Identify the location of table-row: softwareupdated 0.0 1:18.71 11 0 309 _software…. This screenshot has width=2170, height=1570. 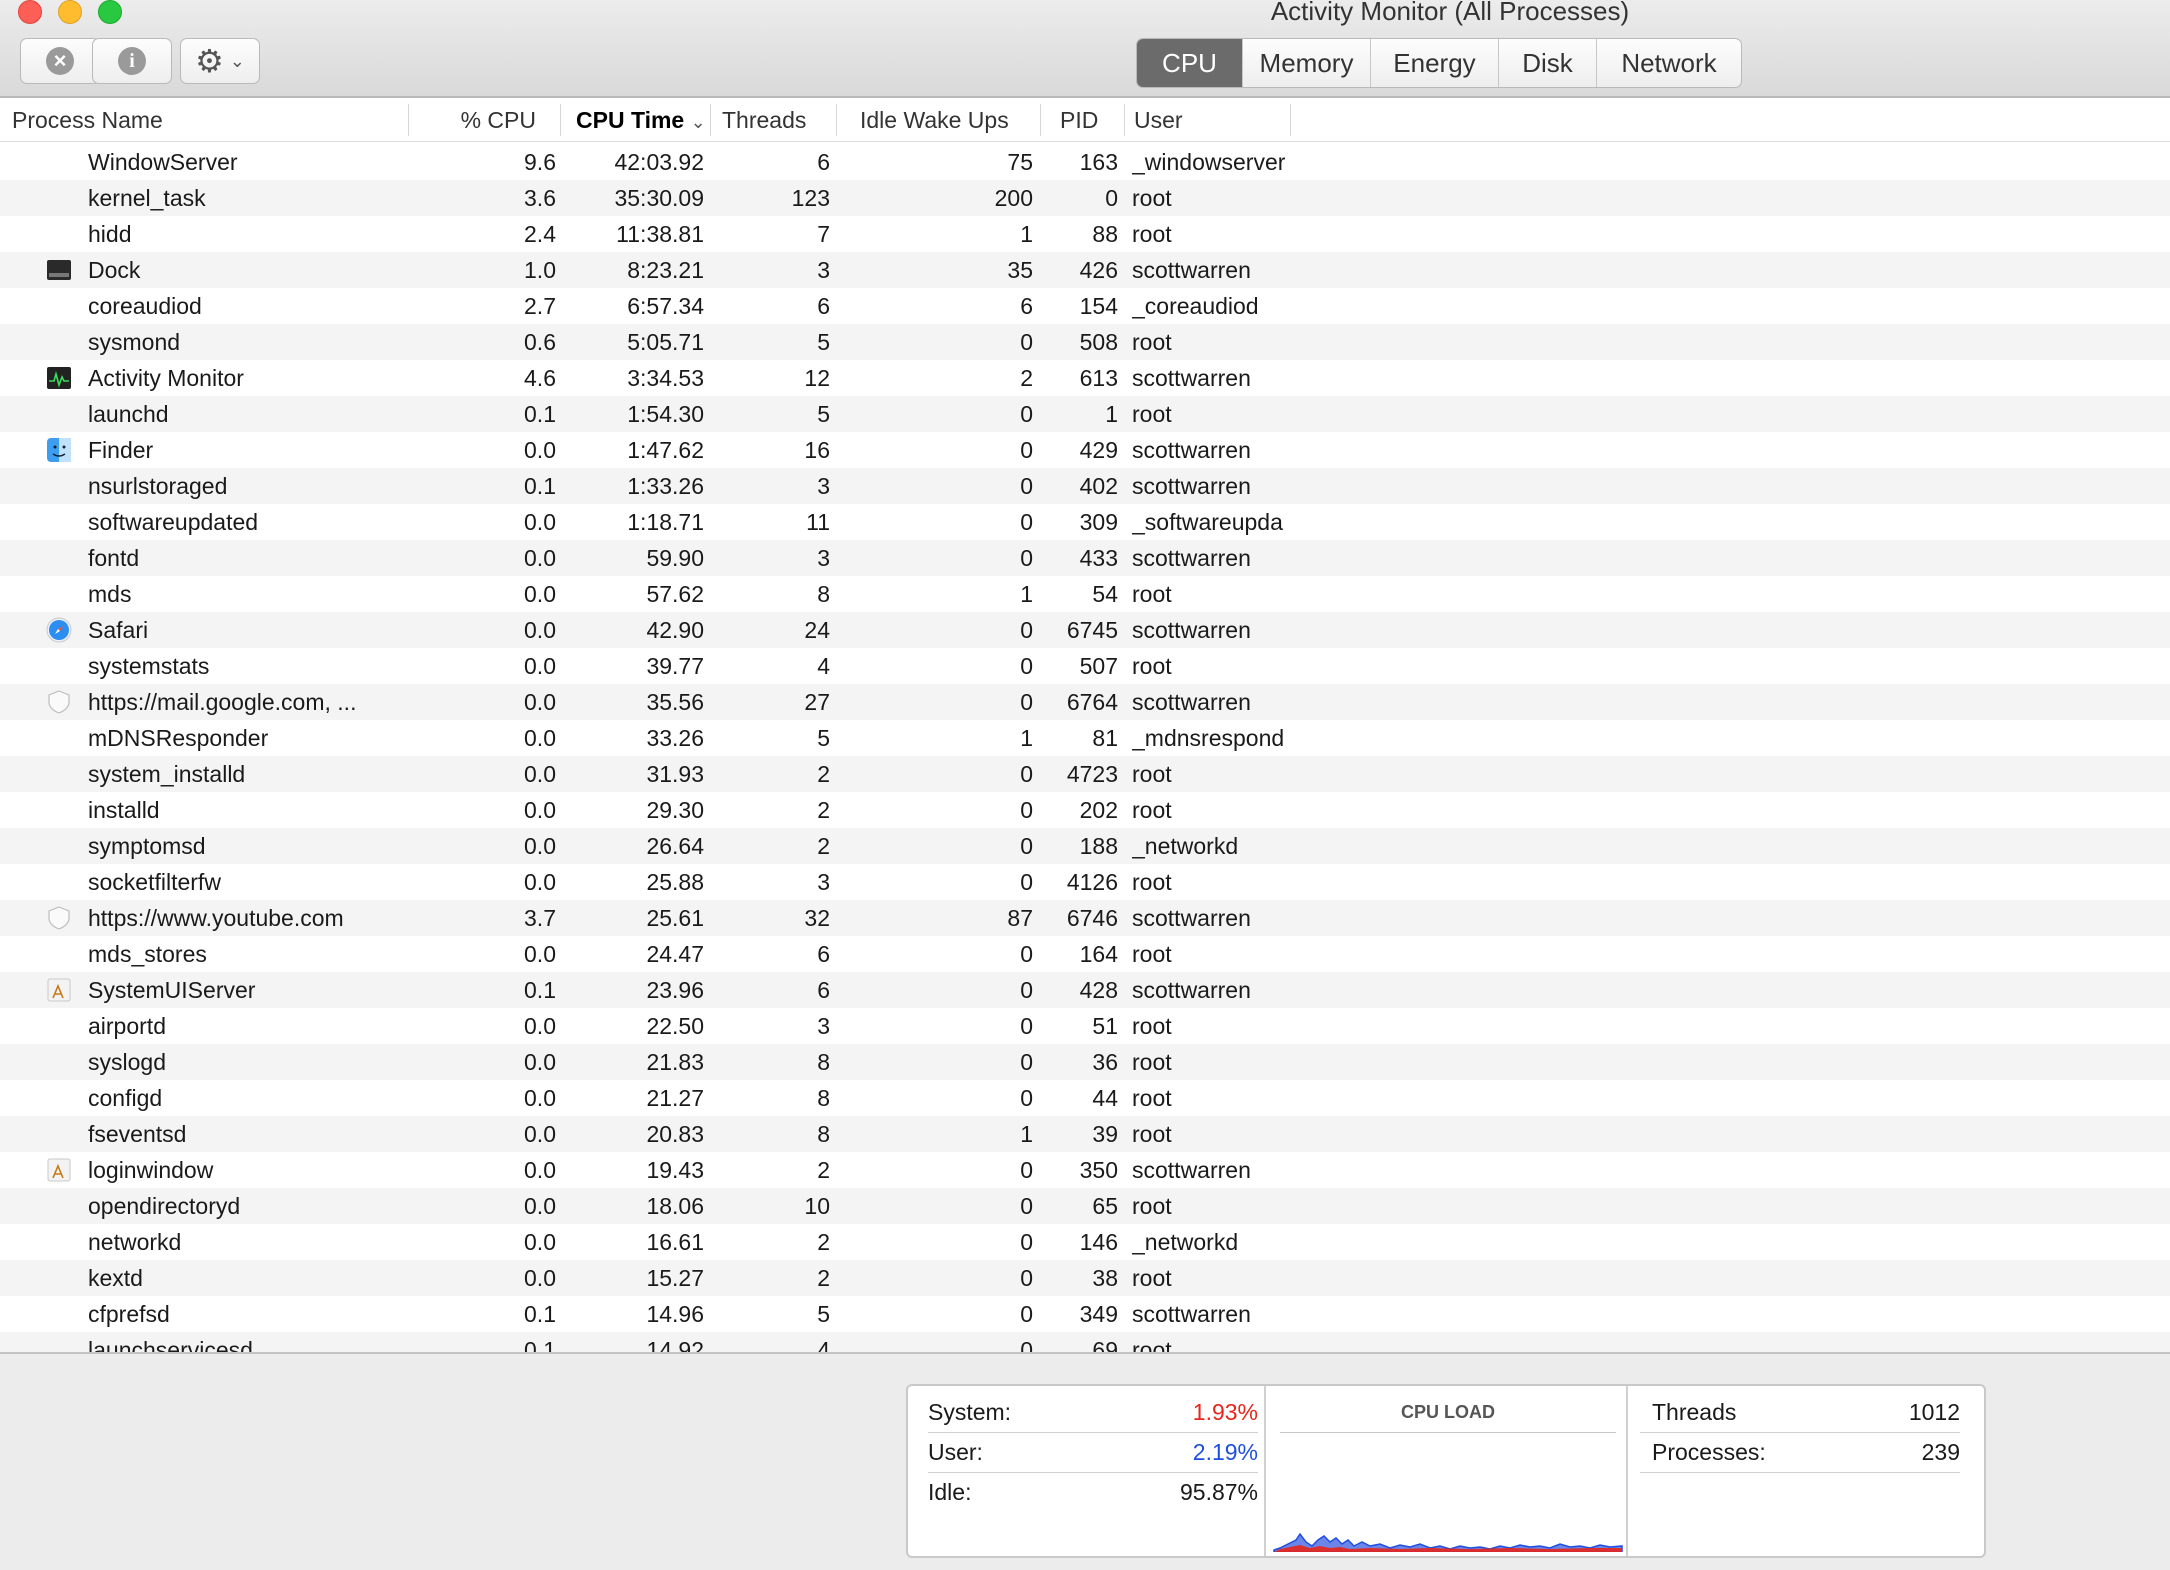
(1085, 522).